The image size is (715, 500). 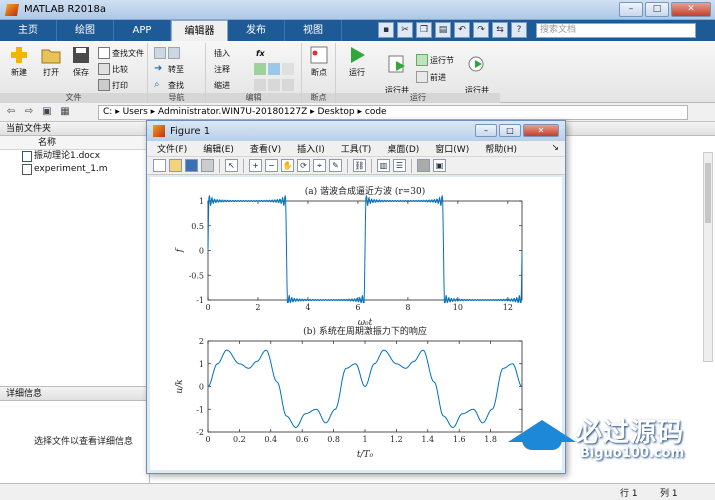 I want to click on toolbar-separator, so click(x=243, y=165).